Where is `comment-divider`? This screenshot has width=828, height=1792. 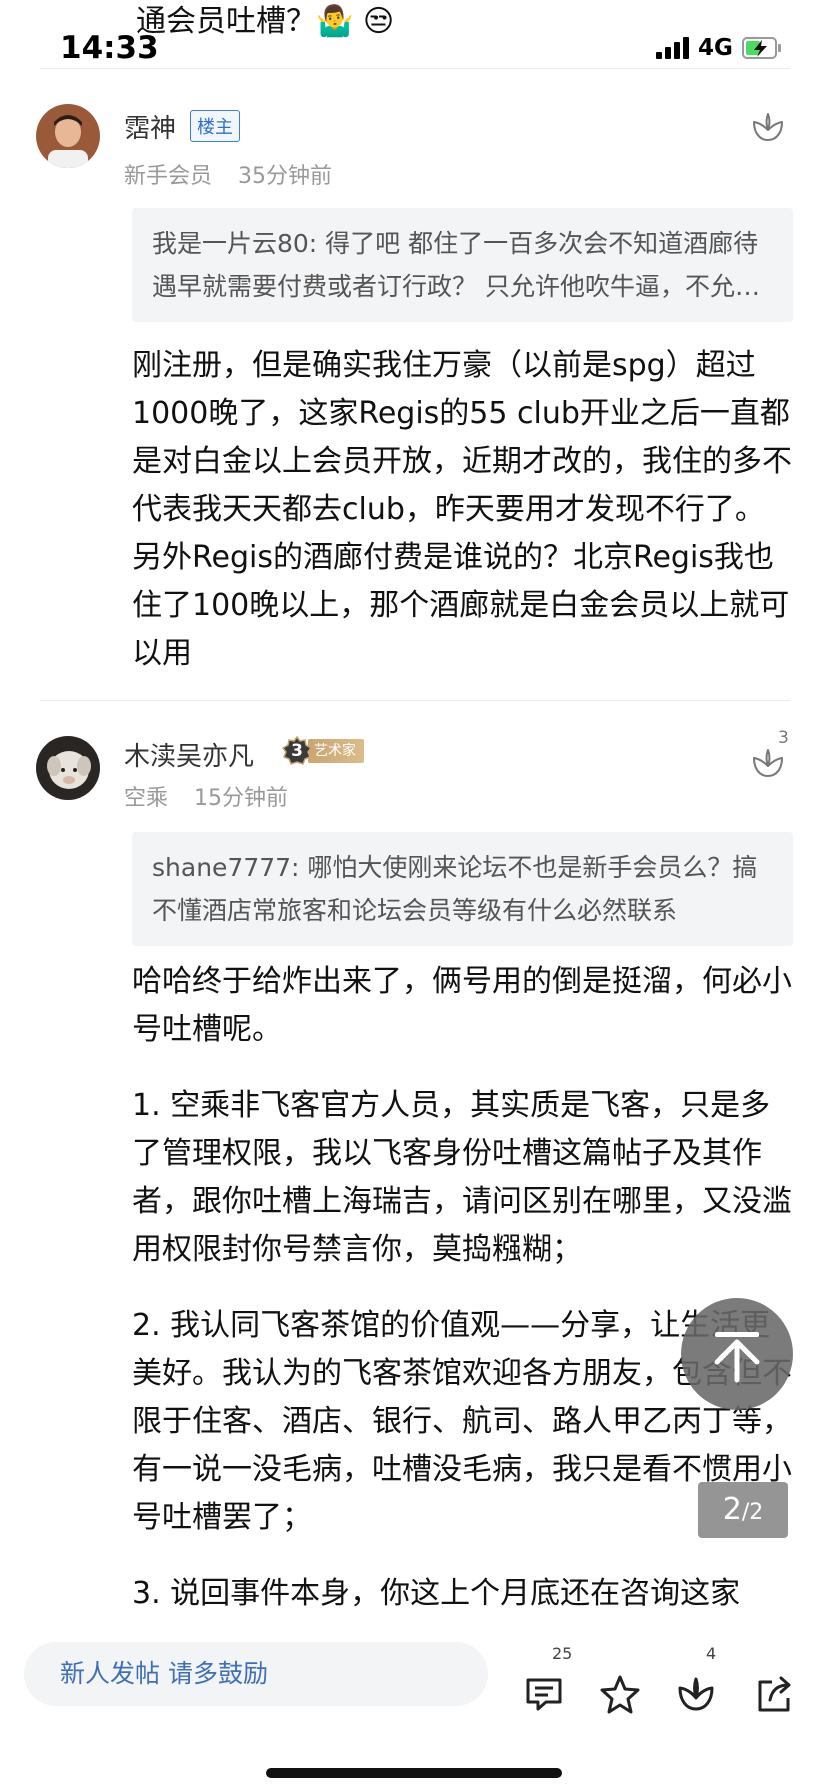 comment-divider is located at coordinates (415, 700).